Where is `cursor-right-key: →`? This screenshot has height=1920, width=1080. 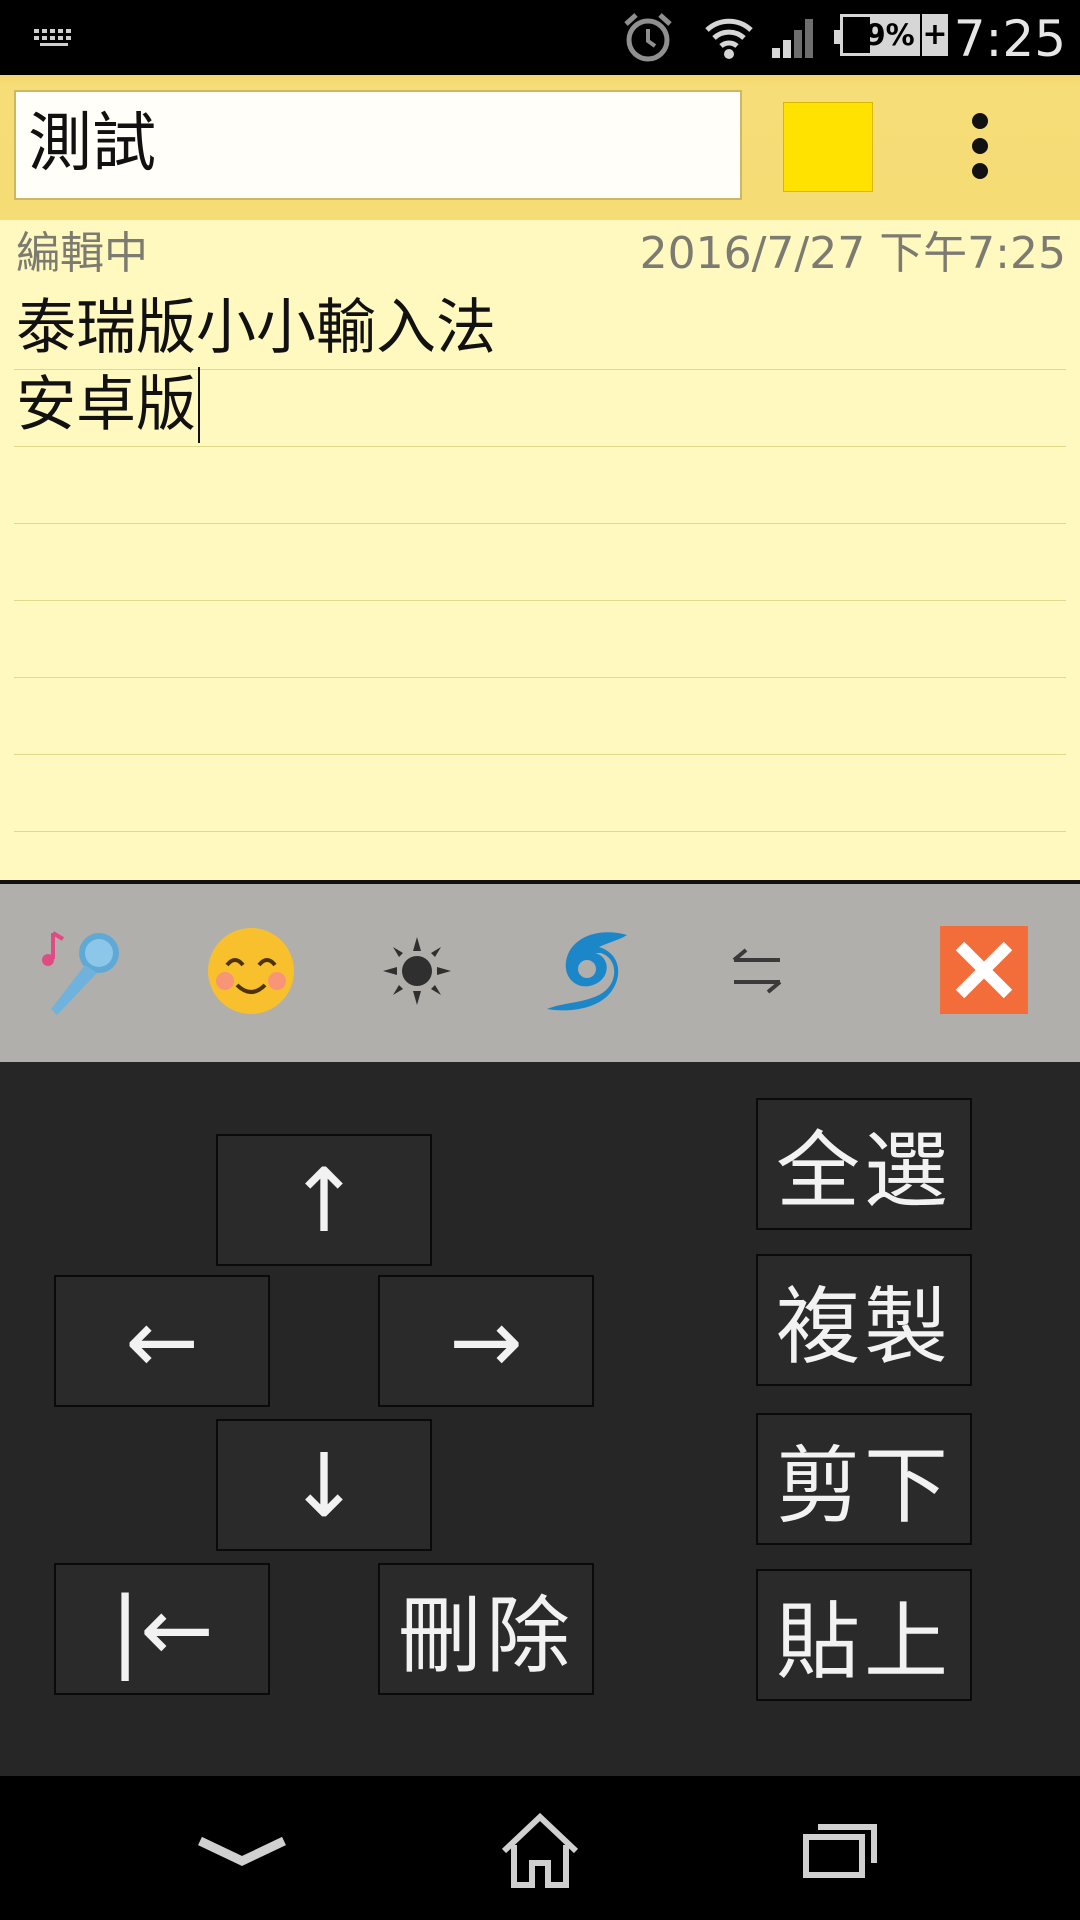
cursor-right-key: → is located at coordinates (486, 1341).